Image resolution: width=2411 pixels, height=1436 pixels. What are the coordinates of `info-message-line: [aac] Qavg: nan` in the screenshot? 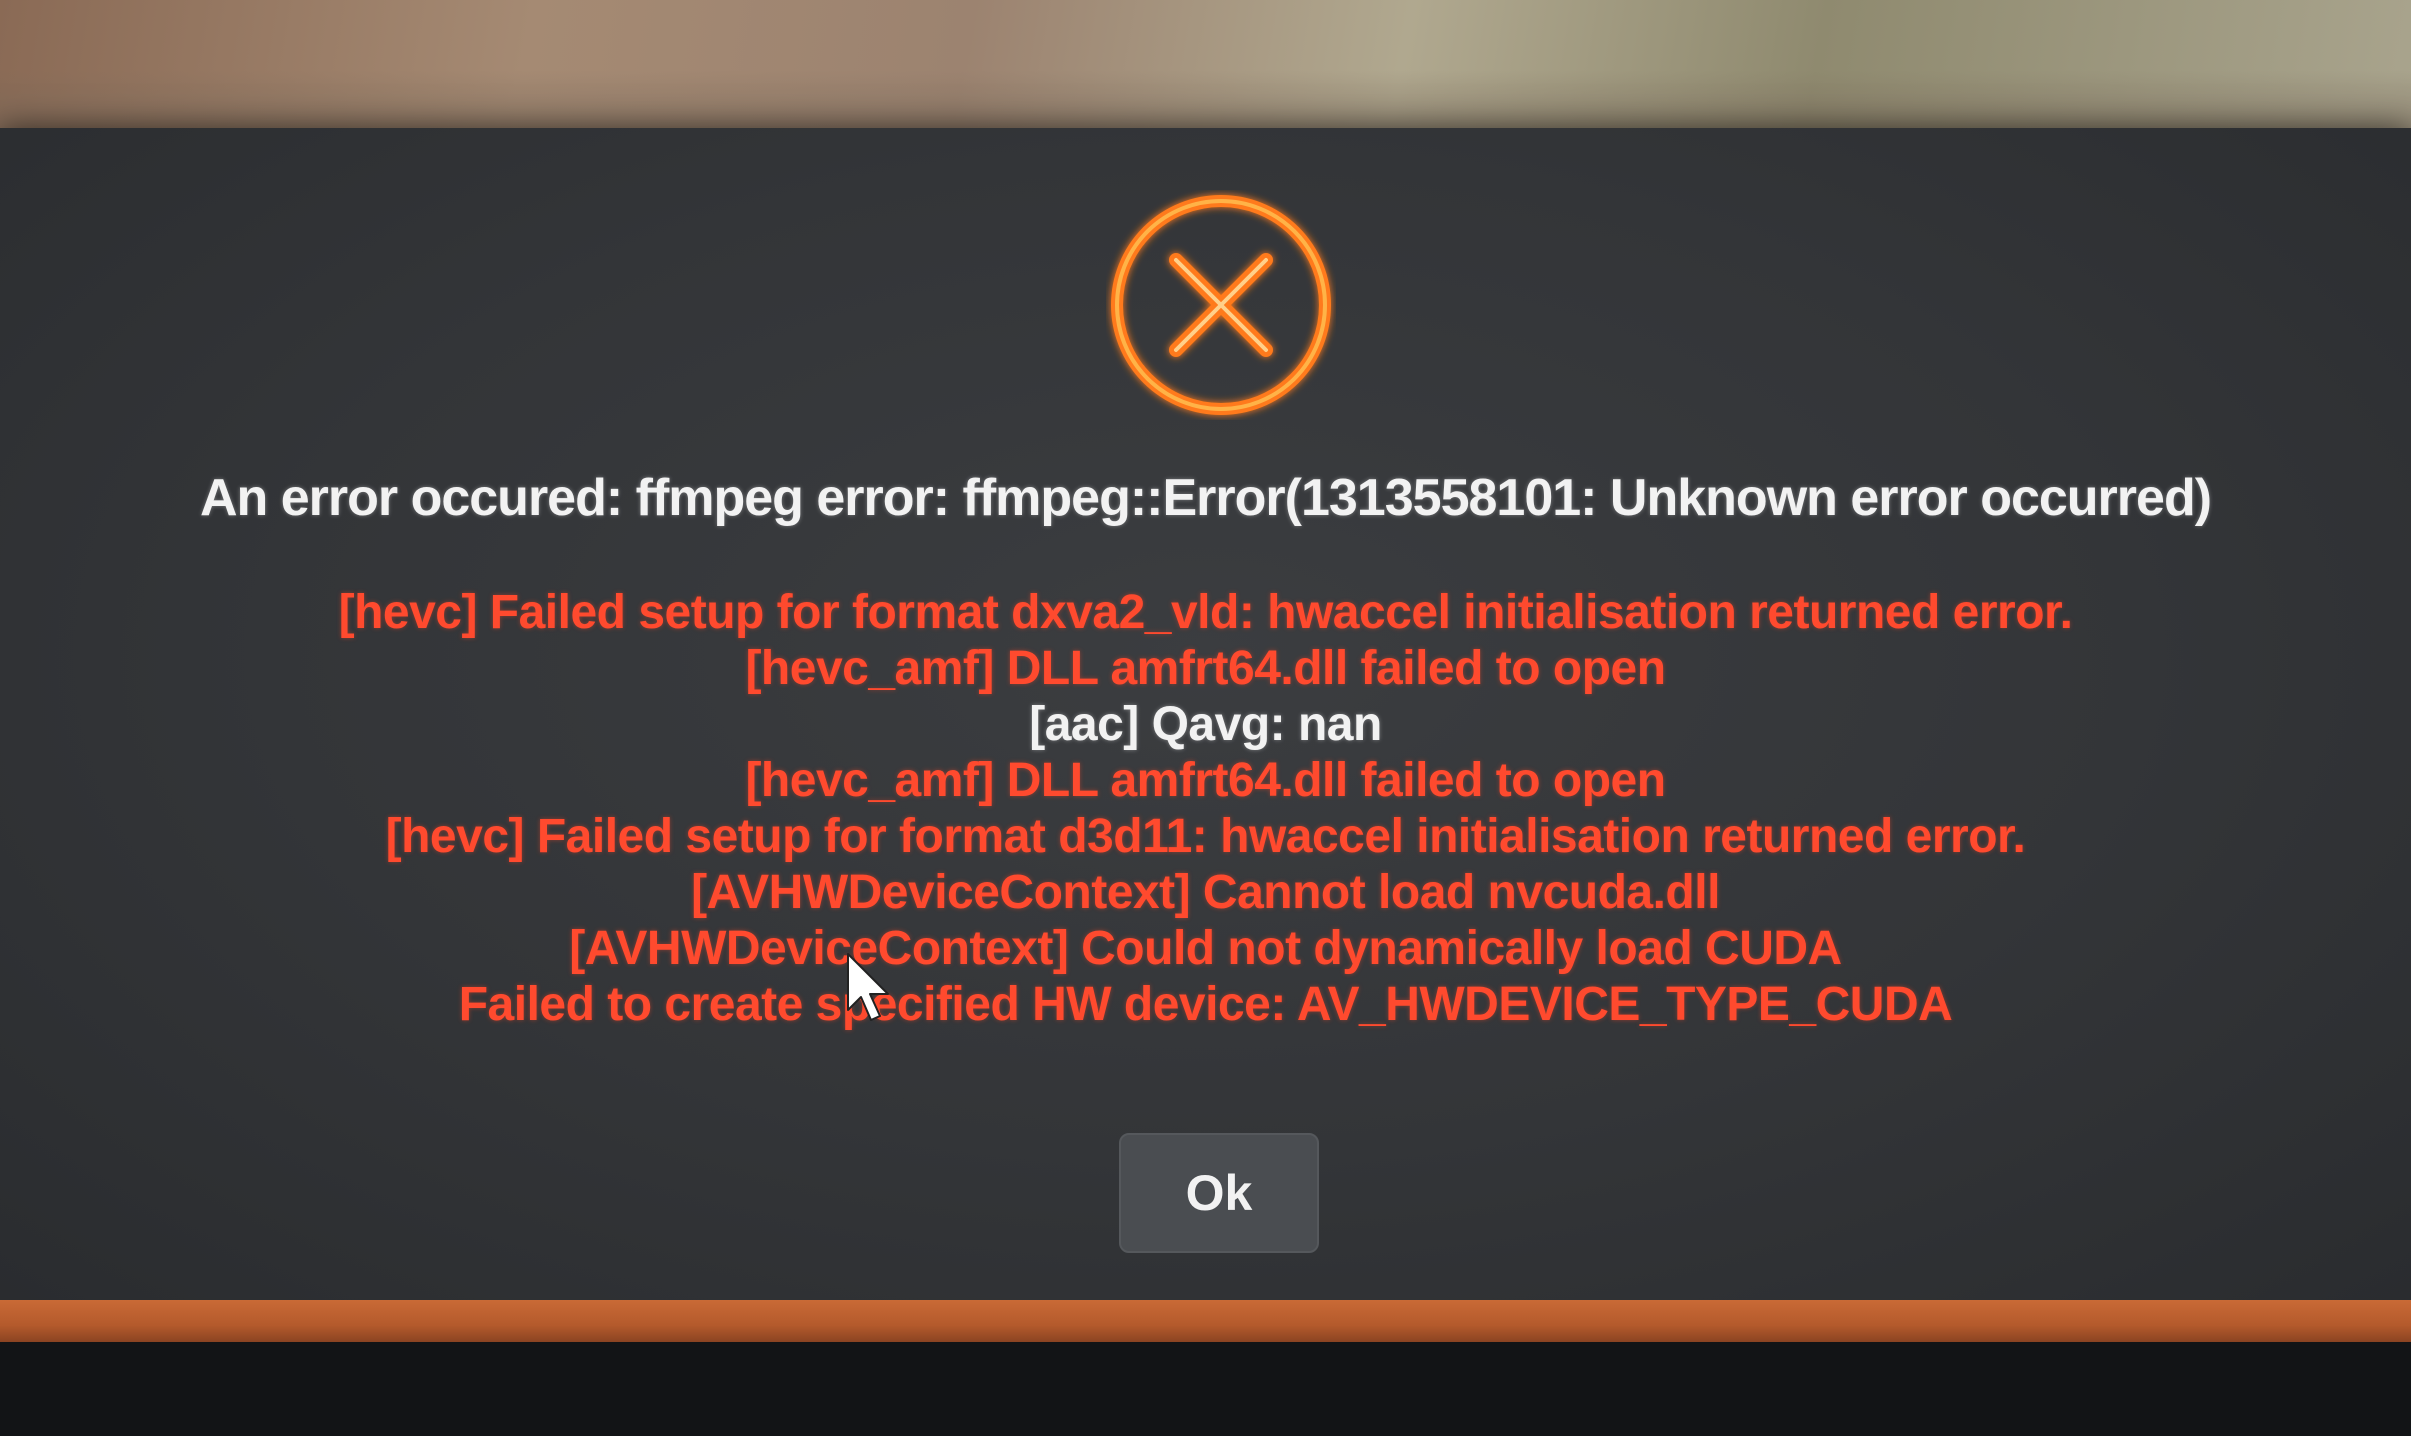 It's located at (1205, 724).